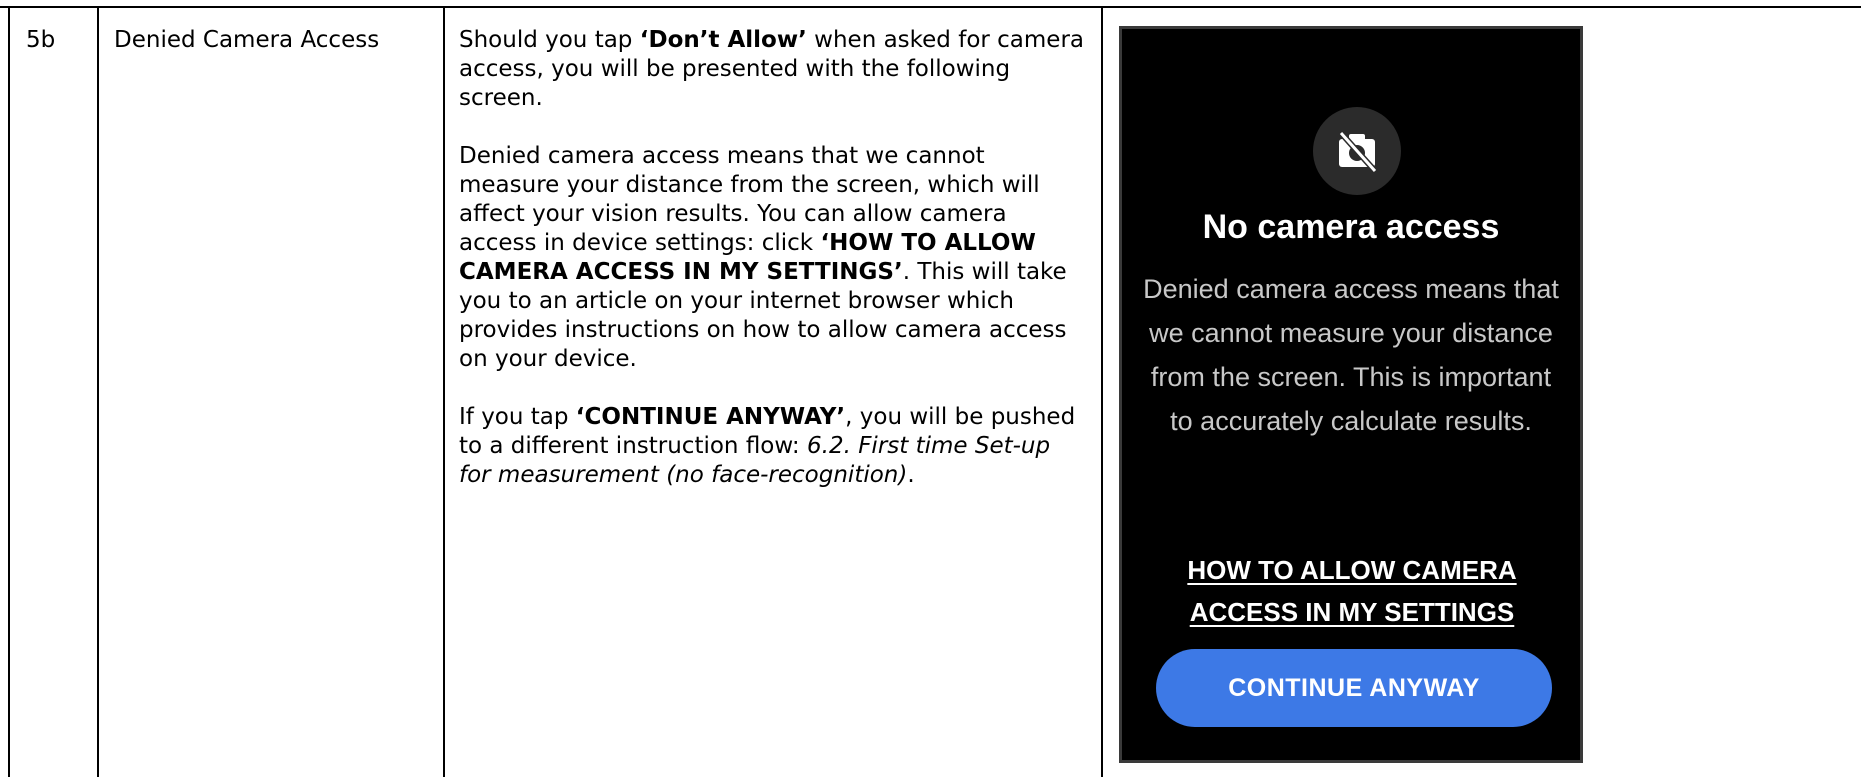 The height and width of the screenshot is (777, 1861). What do you see at coordinates (1351, 227) in the screenshot?
I see `screen-title: No camera access` at bounding box center [1351, 227].